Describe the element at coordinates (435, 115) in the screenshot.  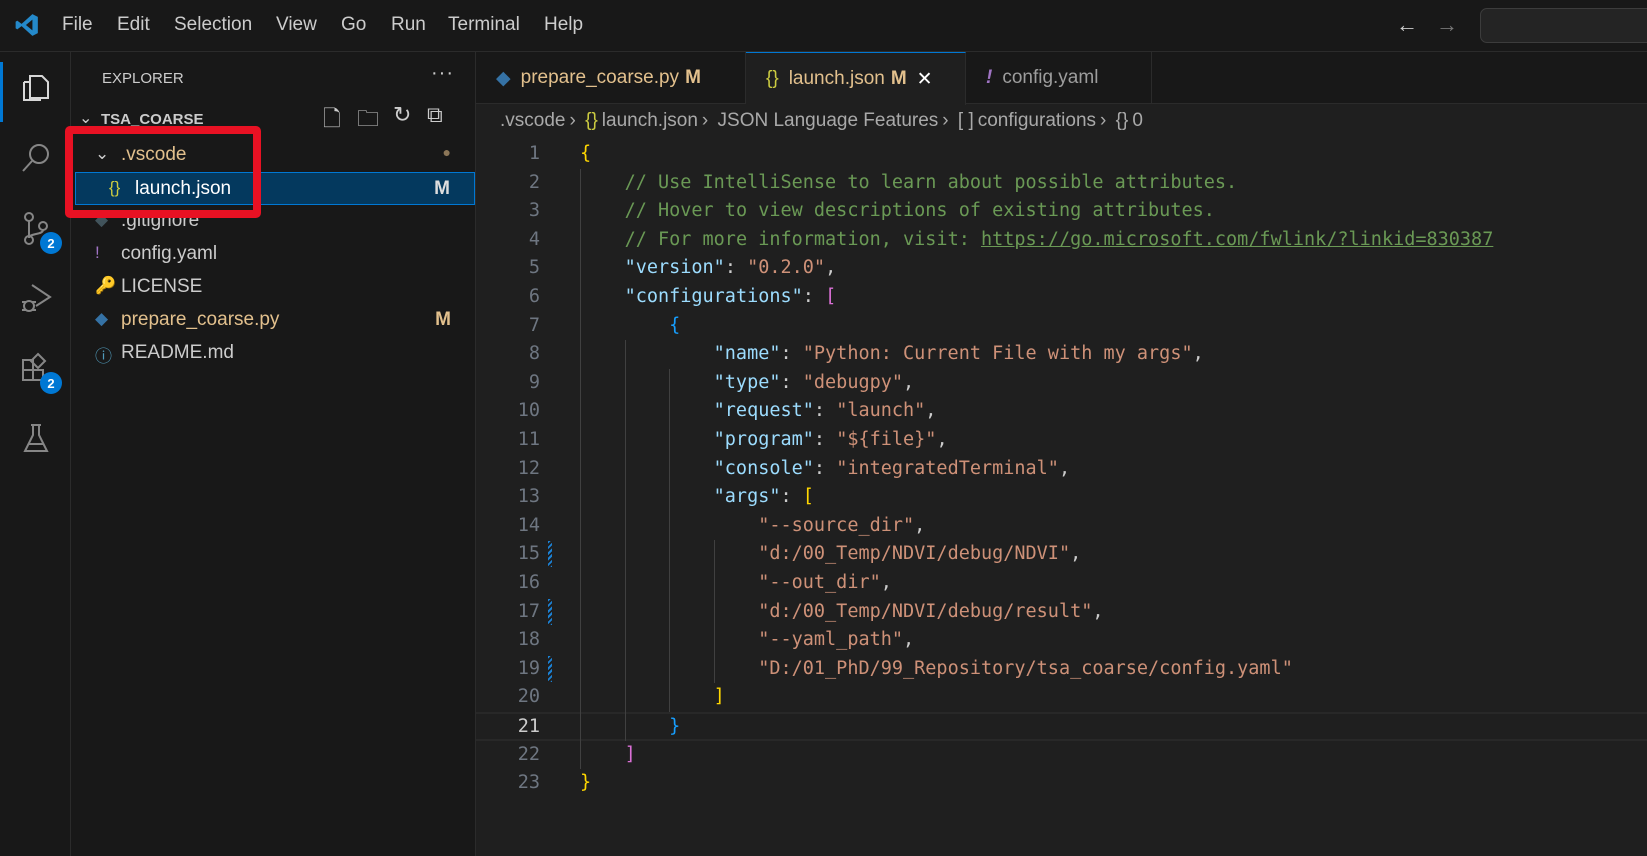
I see `collapse-all-icon: ⧉` at that location.